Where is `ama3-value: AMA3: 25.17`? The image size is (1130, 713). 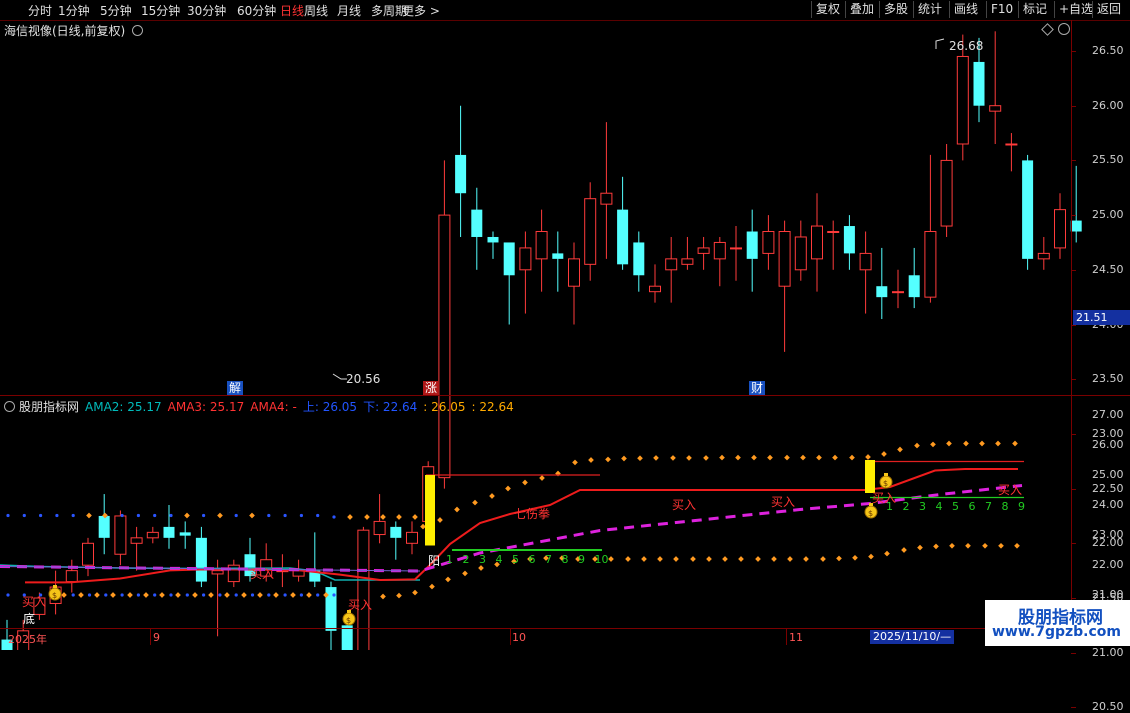 ama3-value: AMA3: 25.17 is located at coordinates (206, 407).